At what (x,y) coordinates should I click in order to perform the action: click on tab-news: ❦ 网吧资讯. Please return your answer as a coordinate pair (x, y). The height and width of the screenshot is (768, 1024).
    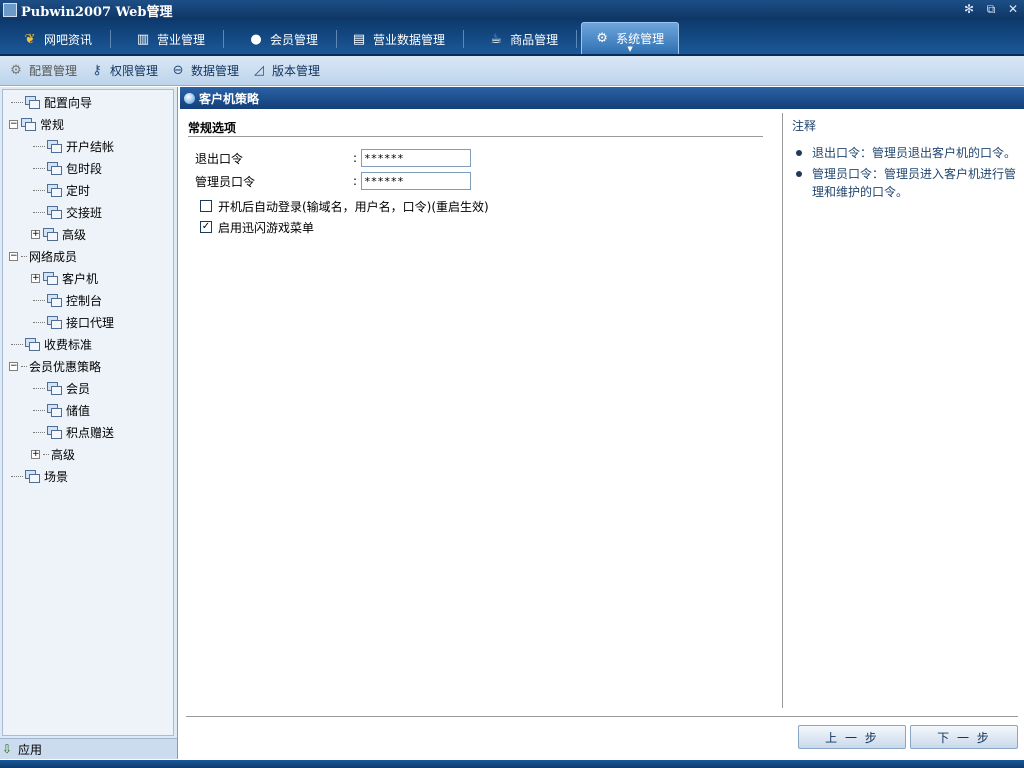
    Looking at the image, I should click on (53, 39).